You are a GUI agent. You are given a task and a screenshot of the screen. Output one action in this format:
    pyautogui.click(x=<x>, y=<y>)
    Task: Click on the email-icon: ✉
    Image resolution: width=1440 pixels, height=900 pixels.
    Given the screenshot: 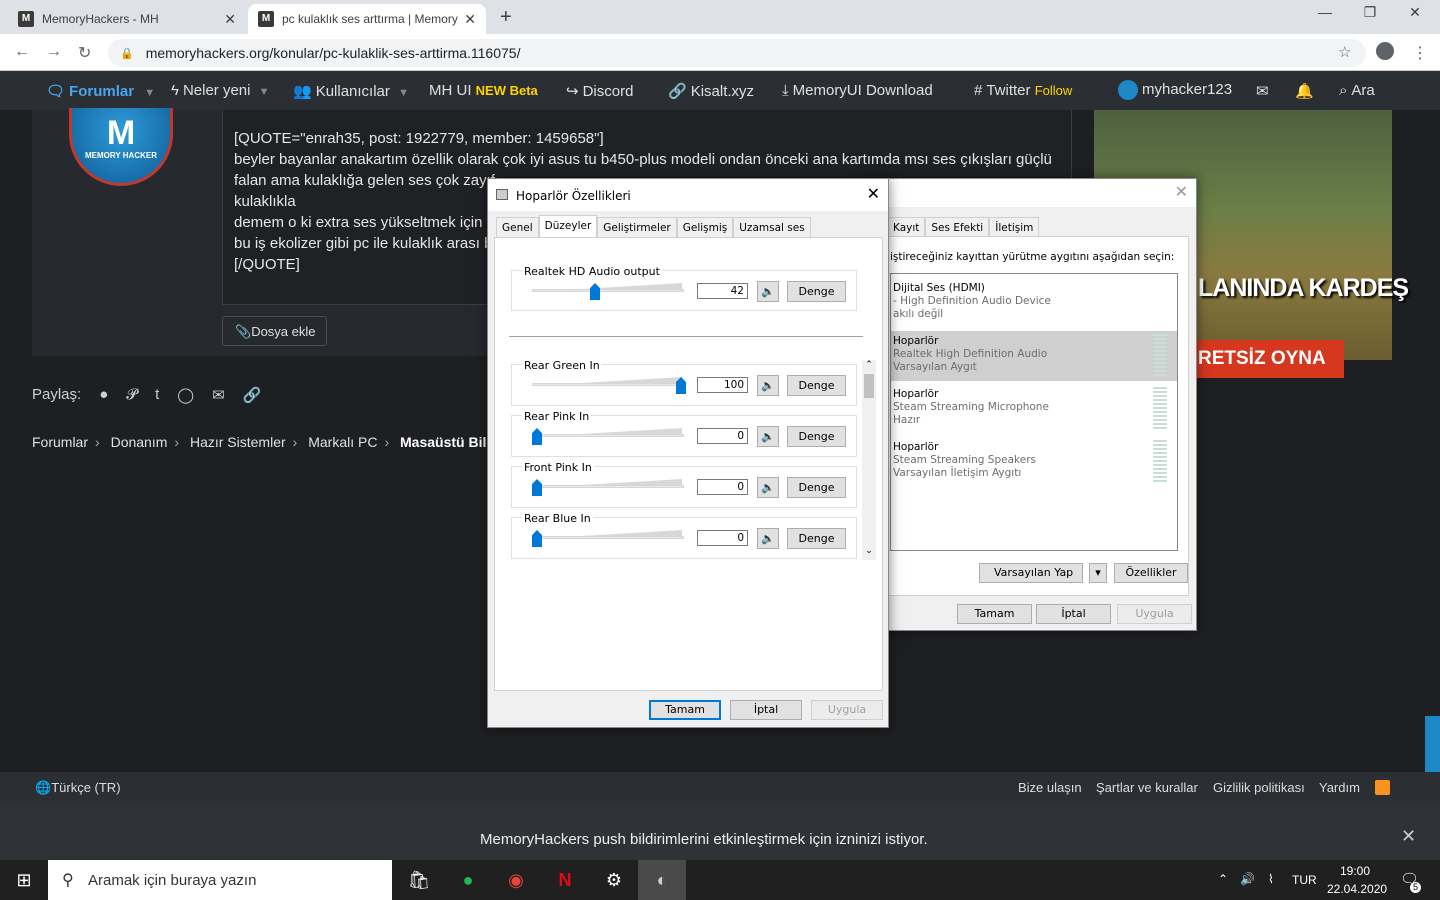 What is the action you would take?
    pyautogui.click(x=218, y=395)
    